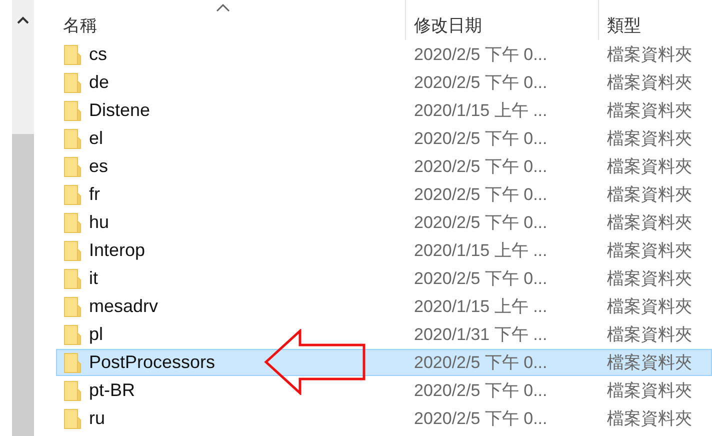 This screenshot has width=712, height=436. I want to click on file-name: fr, so click(94, 194).